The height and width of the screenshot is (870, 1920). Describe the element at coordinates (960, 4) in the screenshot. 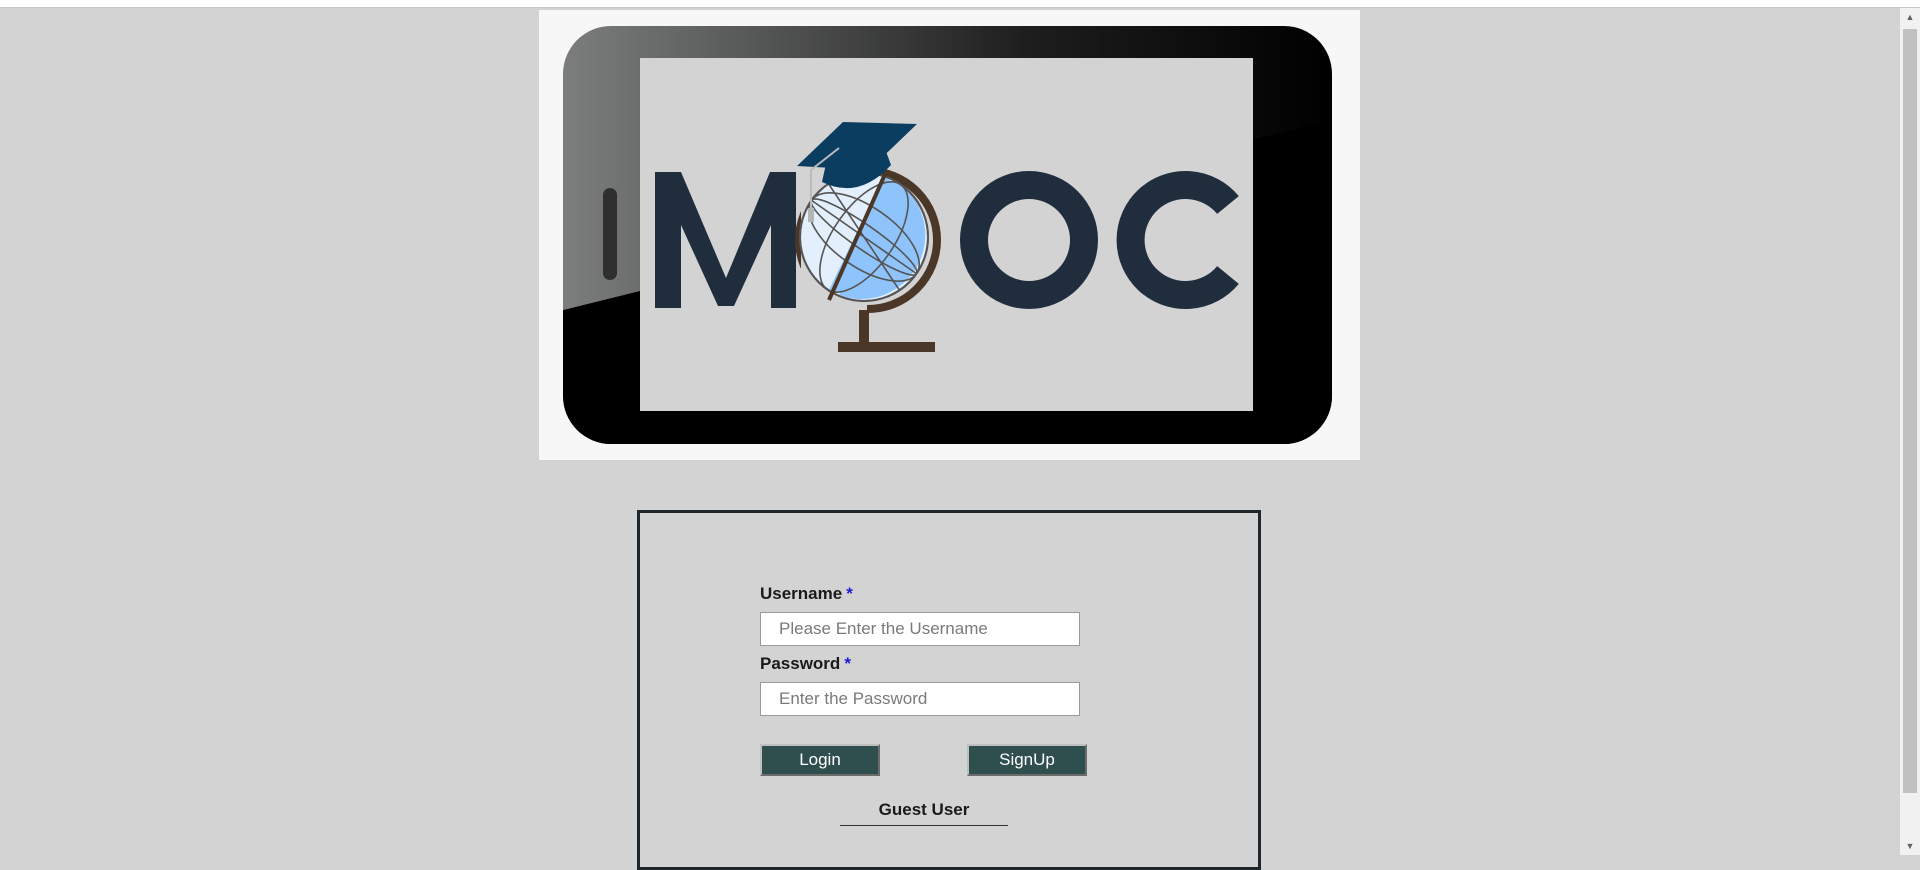

I see `browser-top-edge` at that location.